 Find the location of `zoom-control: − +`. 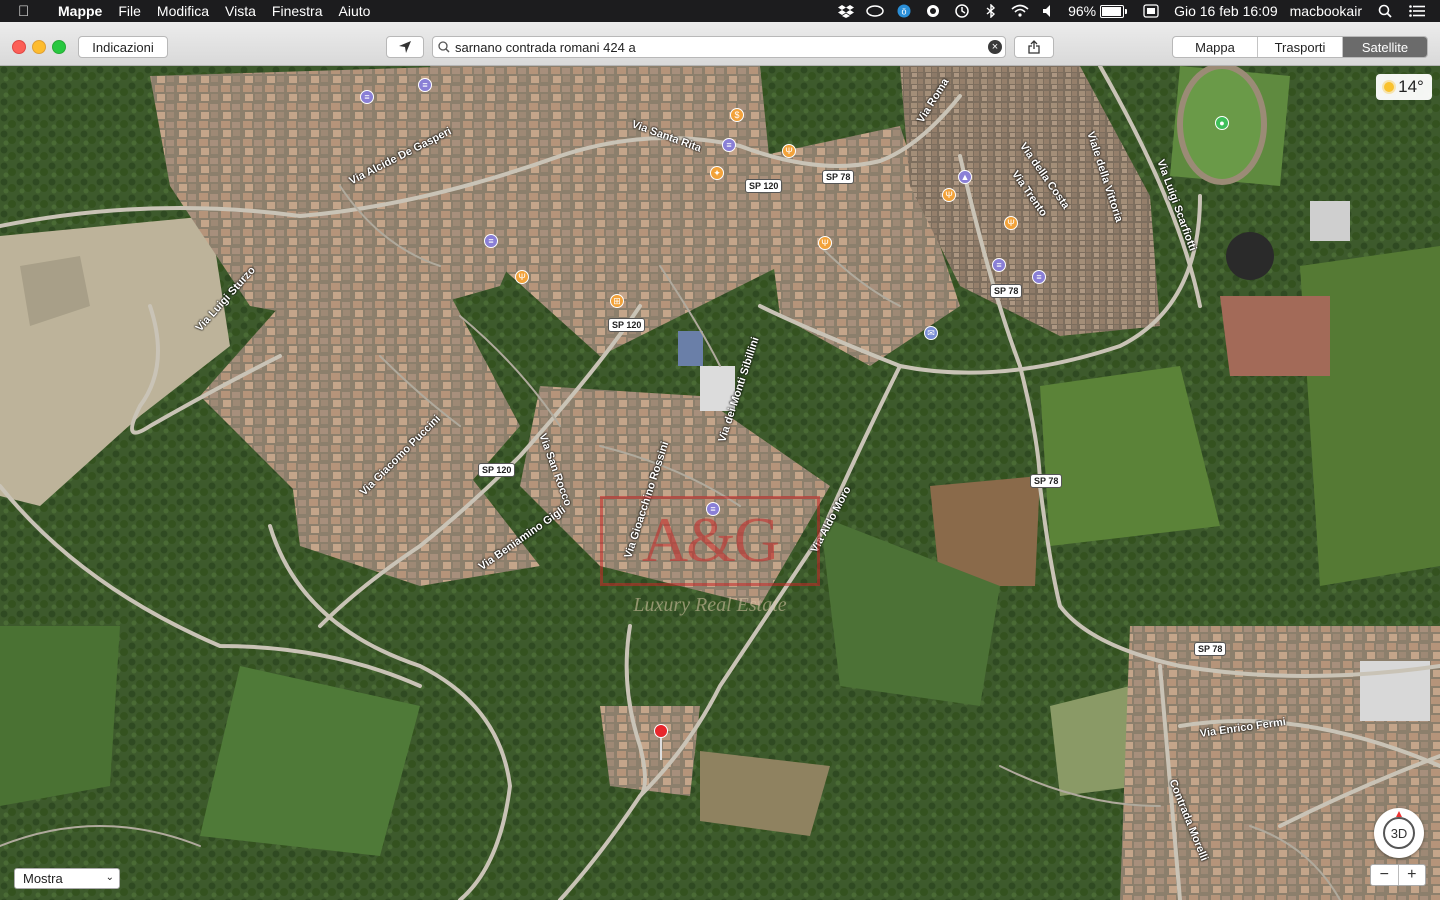

zoom-control: − + is located at coordinates (1398, 875).